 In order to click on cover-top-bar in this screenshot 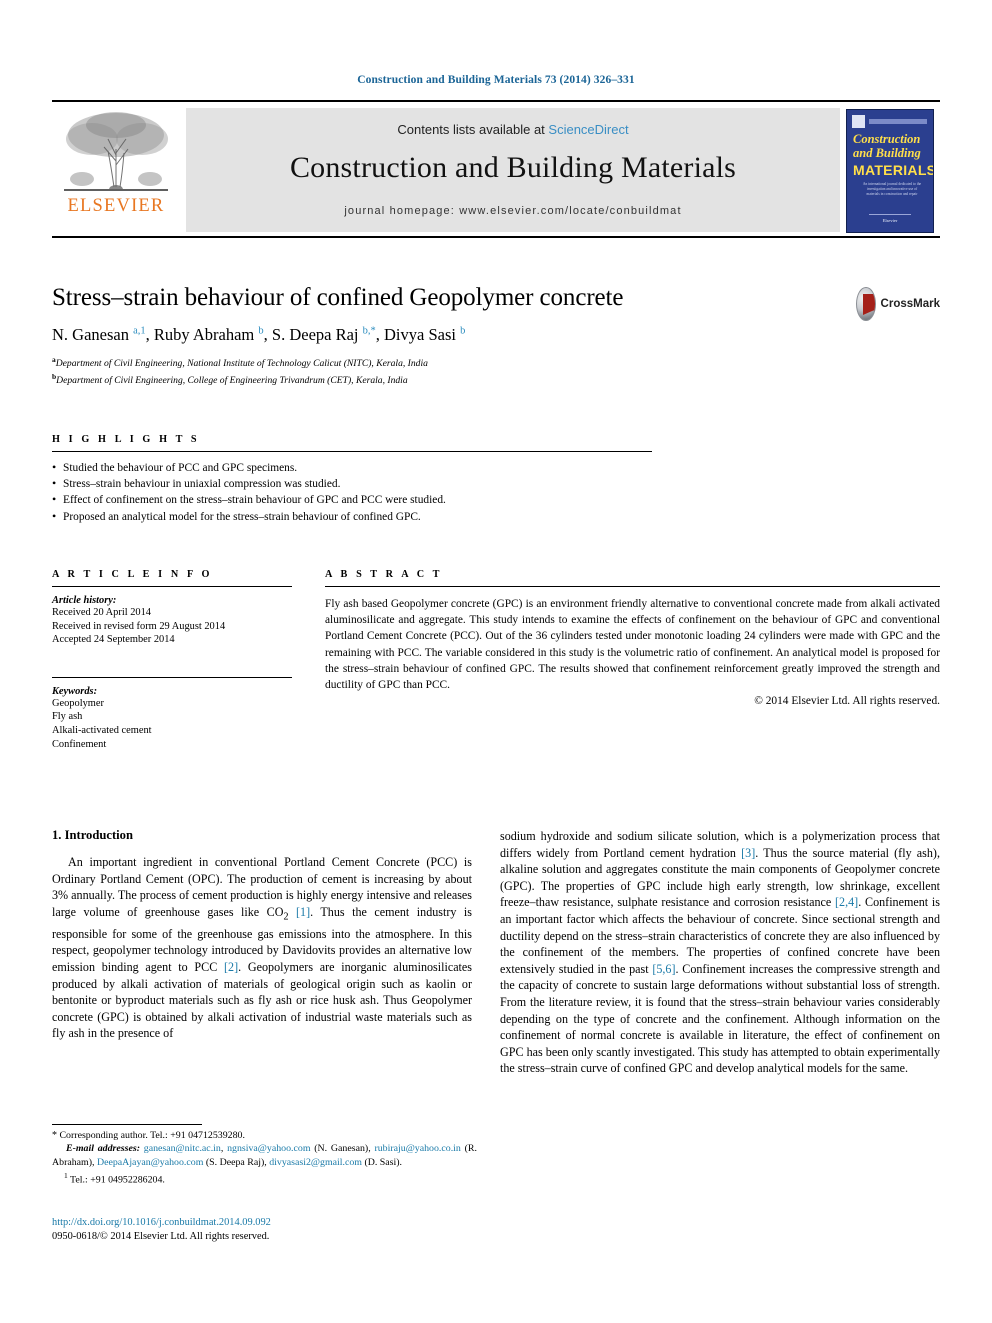, I will do `click(898, 121)`.